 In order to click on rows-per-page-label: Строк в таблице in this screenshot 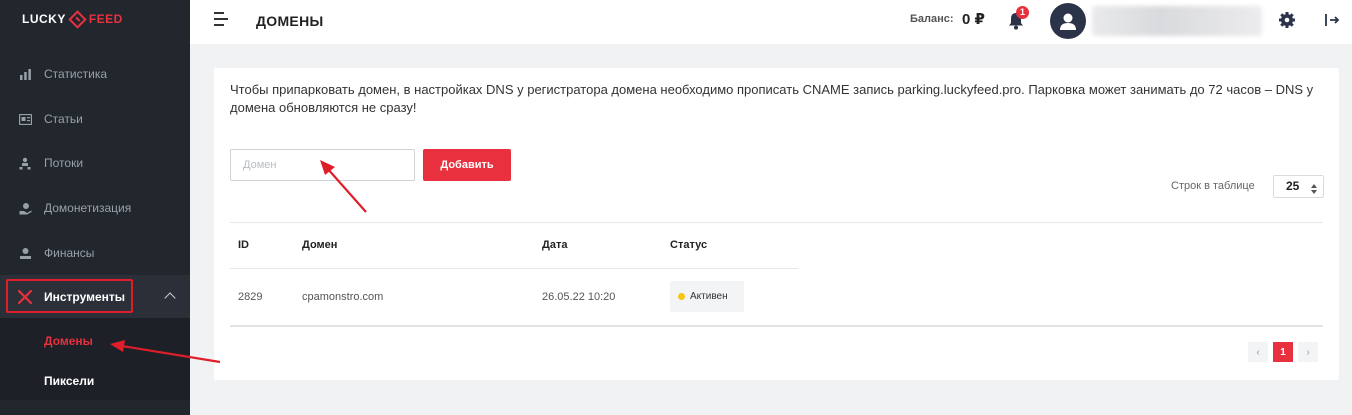, I will do `click(1213, 186)`.